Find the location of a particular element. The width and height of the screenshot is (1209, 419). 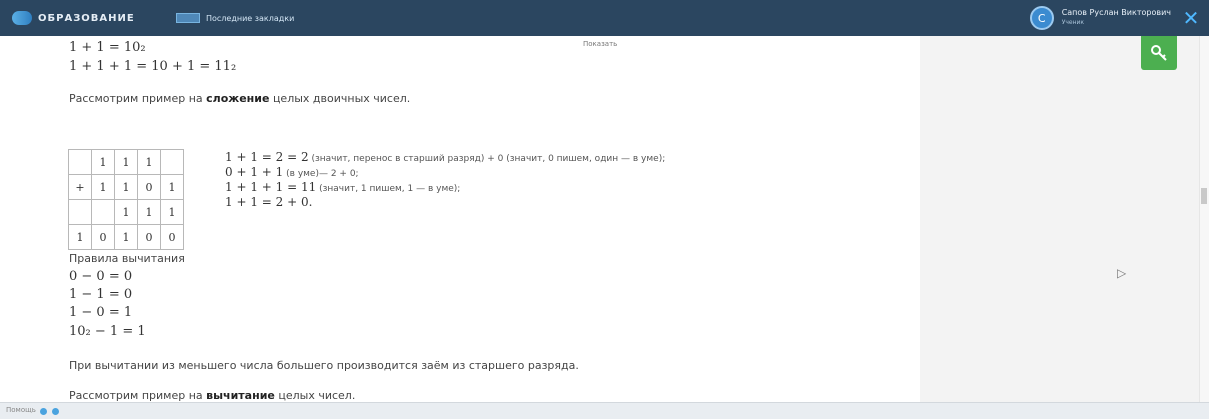

user-name: Сапов Руслан Викторович is located at coordinates (1116, 12).